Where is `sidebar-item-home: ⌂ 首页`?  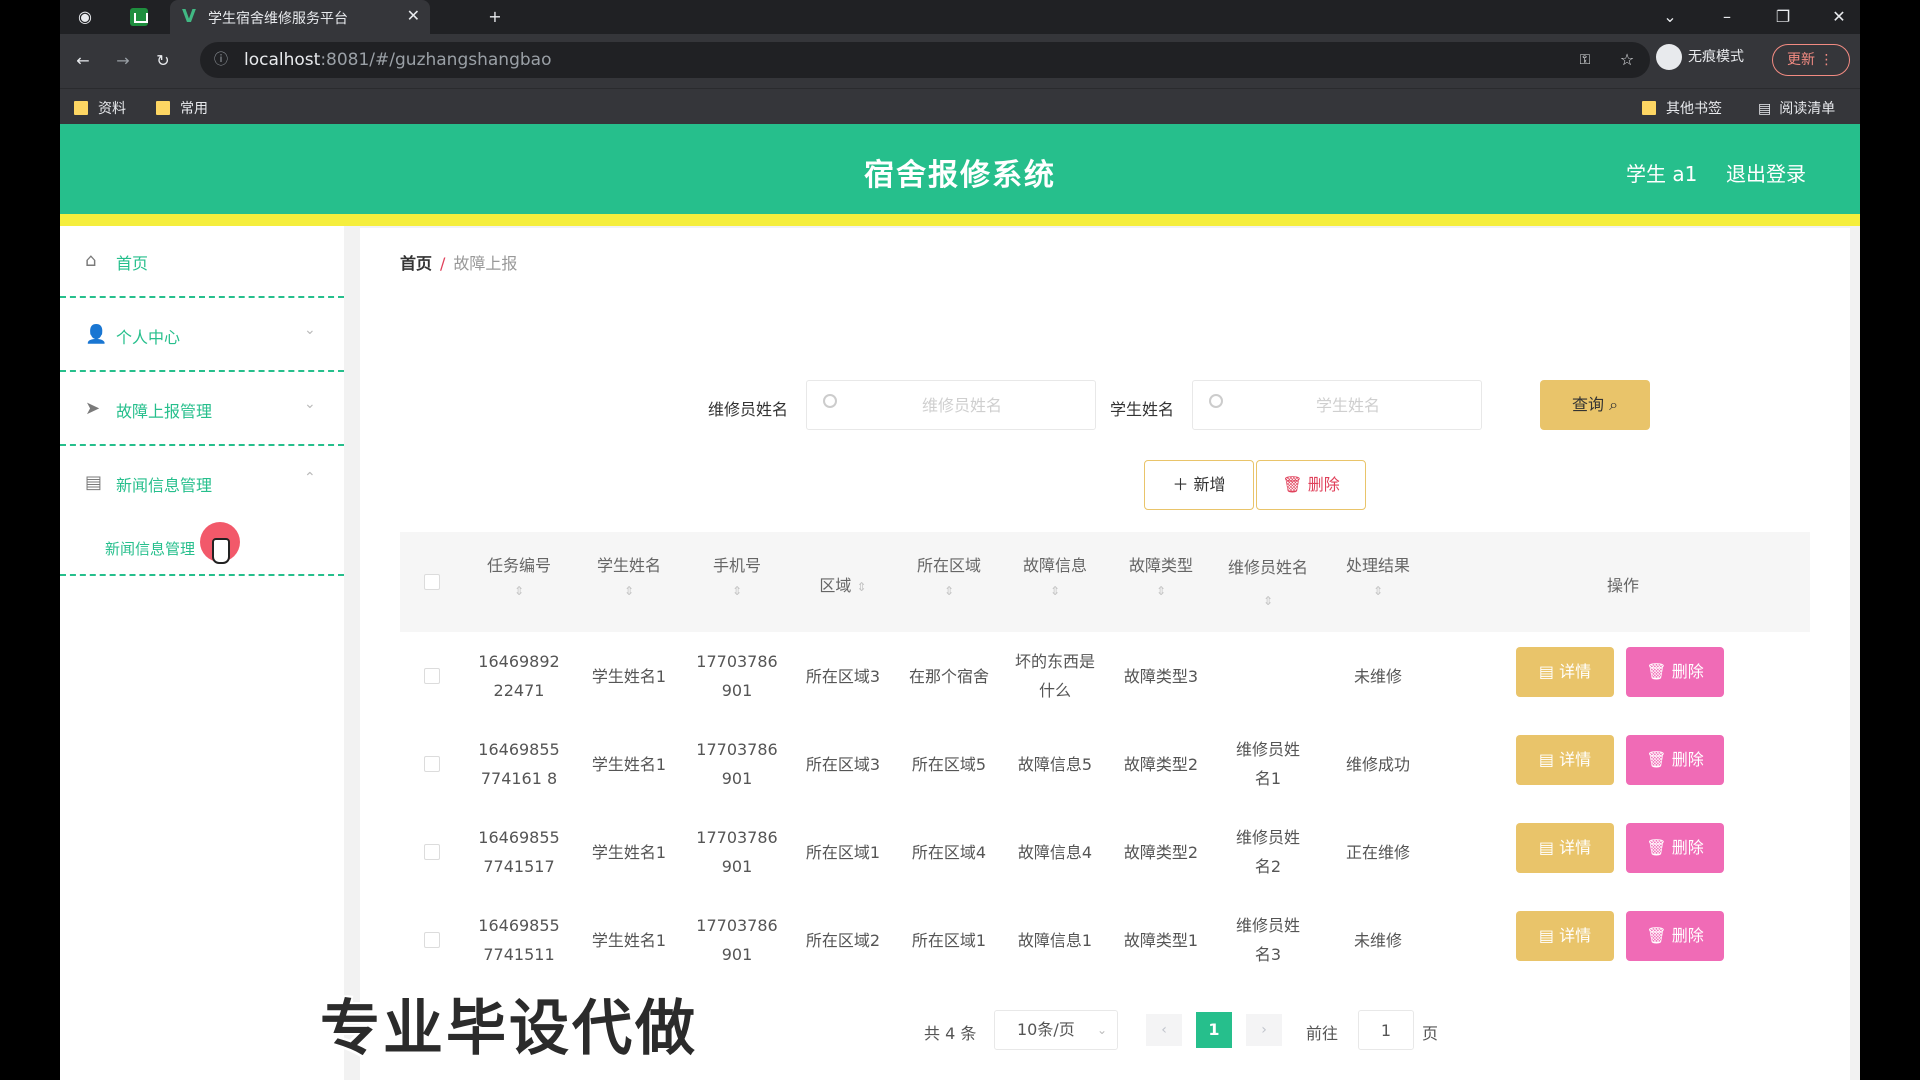 sidebar-item-home: ⌂ 首页 is located at coordinates (202, 262).